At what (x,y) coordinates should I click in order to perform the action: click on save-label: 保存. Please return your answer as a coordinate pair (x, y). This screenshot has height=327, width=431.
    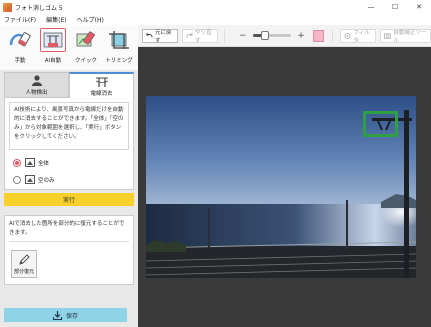
    Looking at the image, I should click on (71, 316).